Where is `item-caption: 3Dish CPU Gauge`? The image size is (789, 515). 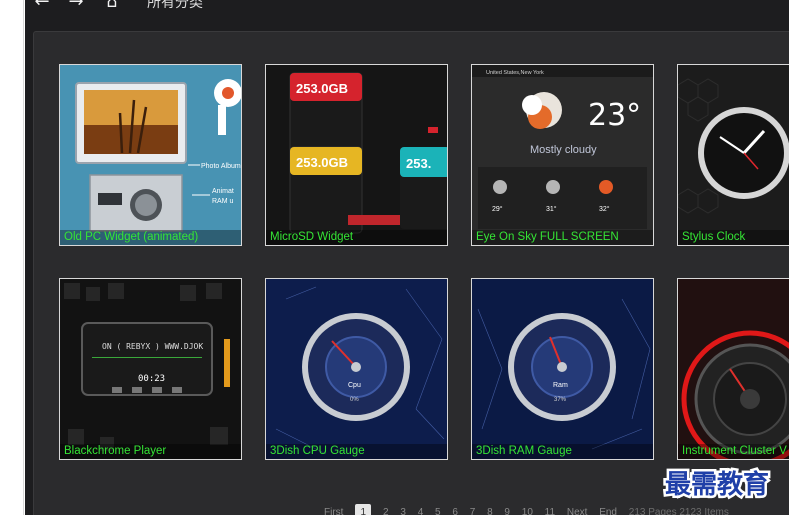 item-caption: 3Dish CPU Gauge is located at coordinates (356, 451).